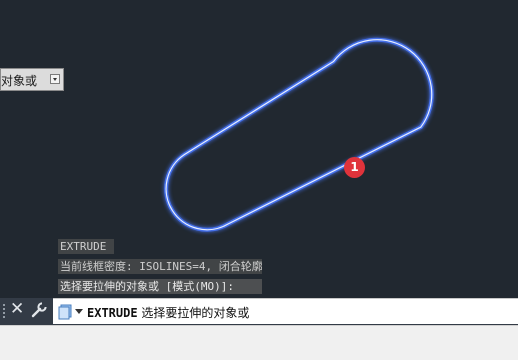 The height and width of the screenshot is (360, 518). What do you see at coordinates (195, 313) in the screenshot?
I see `prompt-text: 选择要拉伸的对象或` at bounding box center [195, 313].